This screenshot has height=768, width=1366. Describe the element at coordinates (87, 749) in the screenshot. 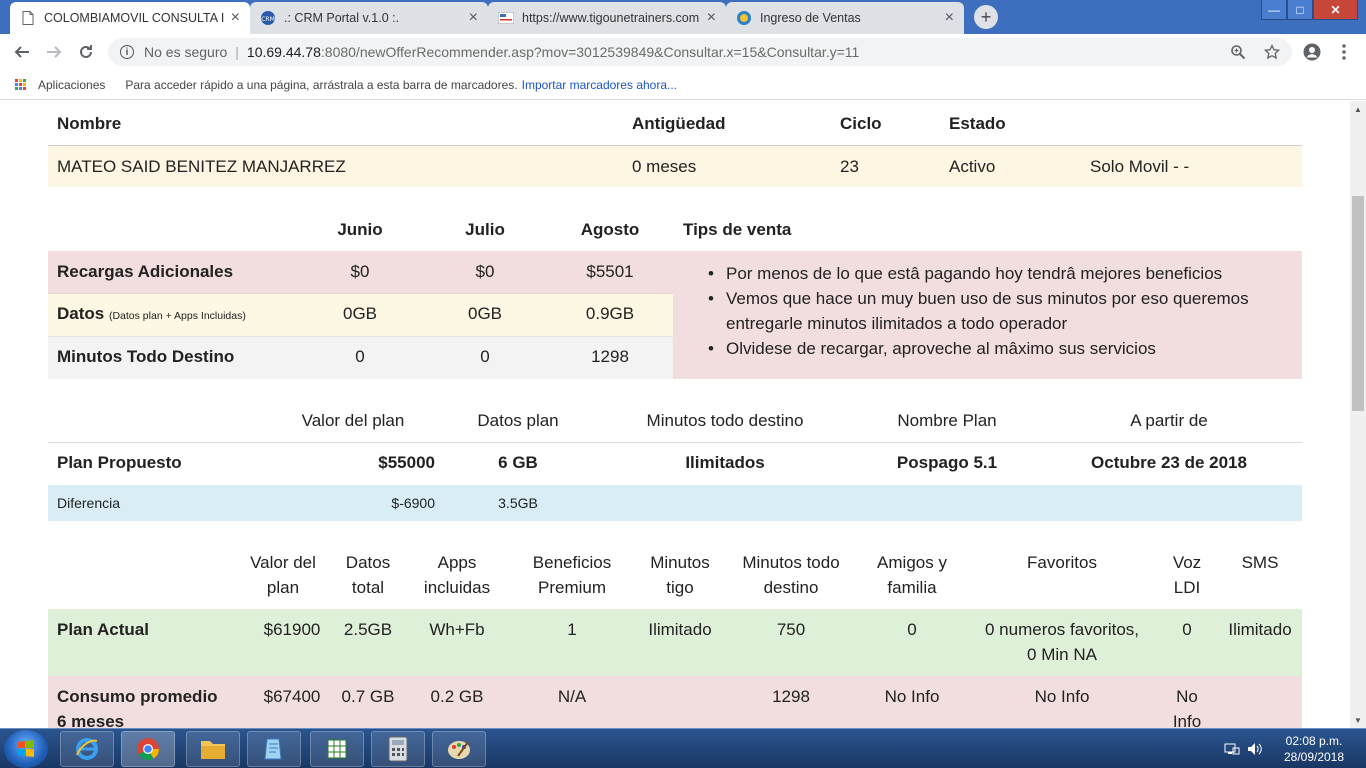

I see `internet-explorer-taskbar-button` at that location.